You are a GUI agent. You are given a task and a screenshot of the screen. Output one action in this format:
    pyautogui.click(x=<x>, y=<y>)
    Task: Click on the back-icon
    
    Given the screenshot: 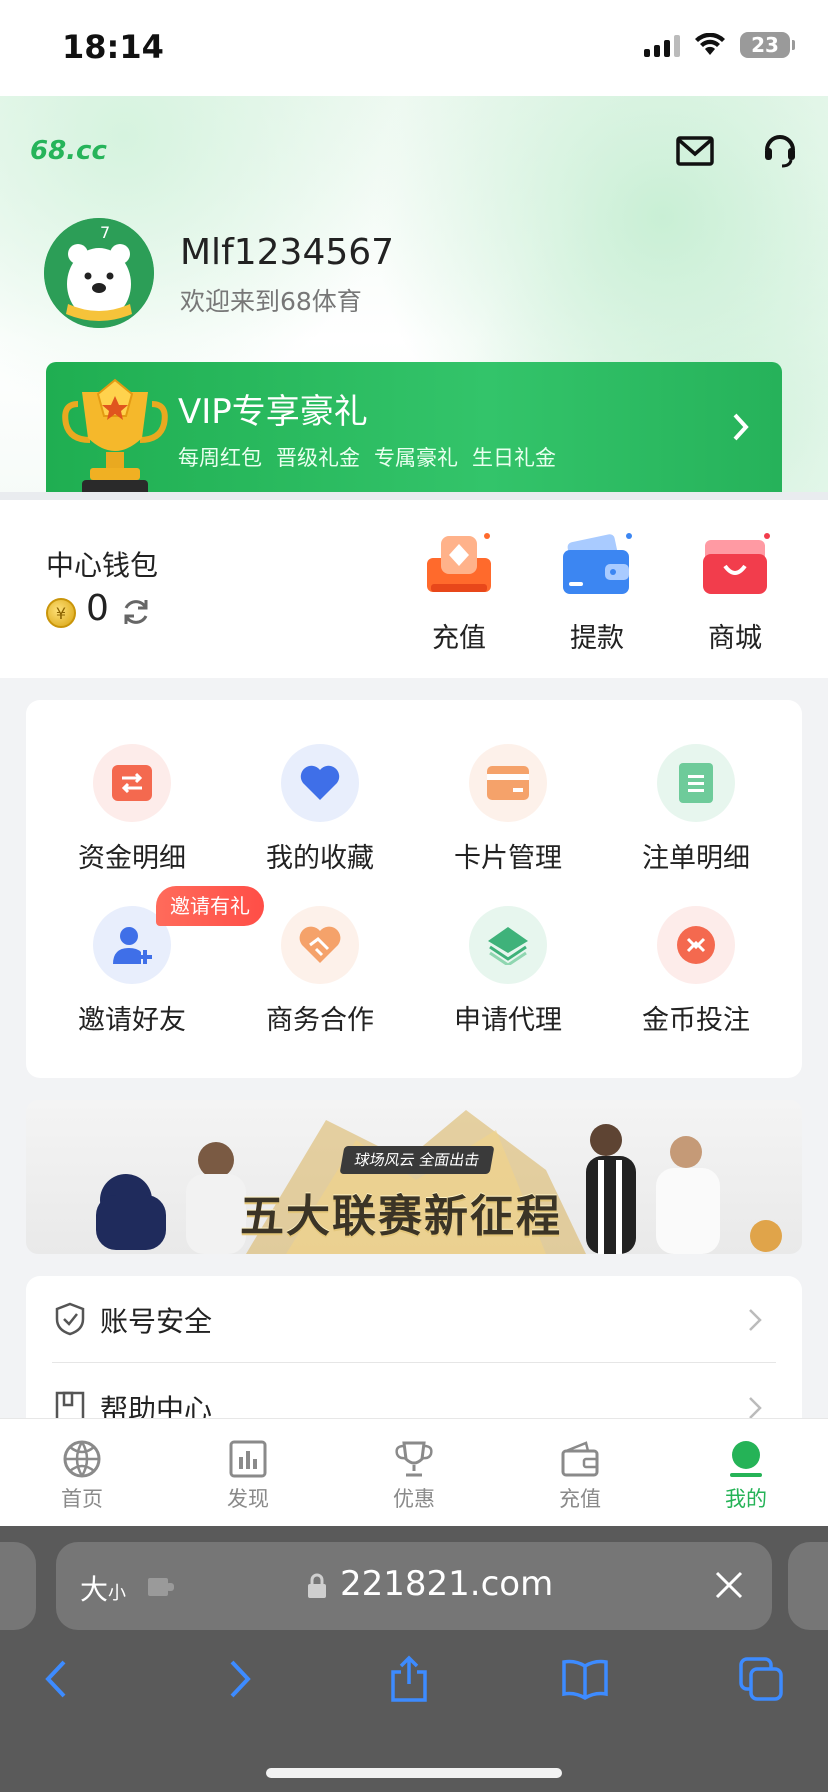 What is the action you would take?
    pyautogui.click(x=59, y=1679)
    